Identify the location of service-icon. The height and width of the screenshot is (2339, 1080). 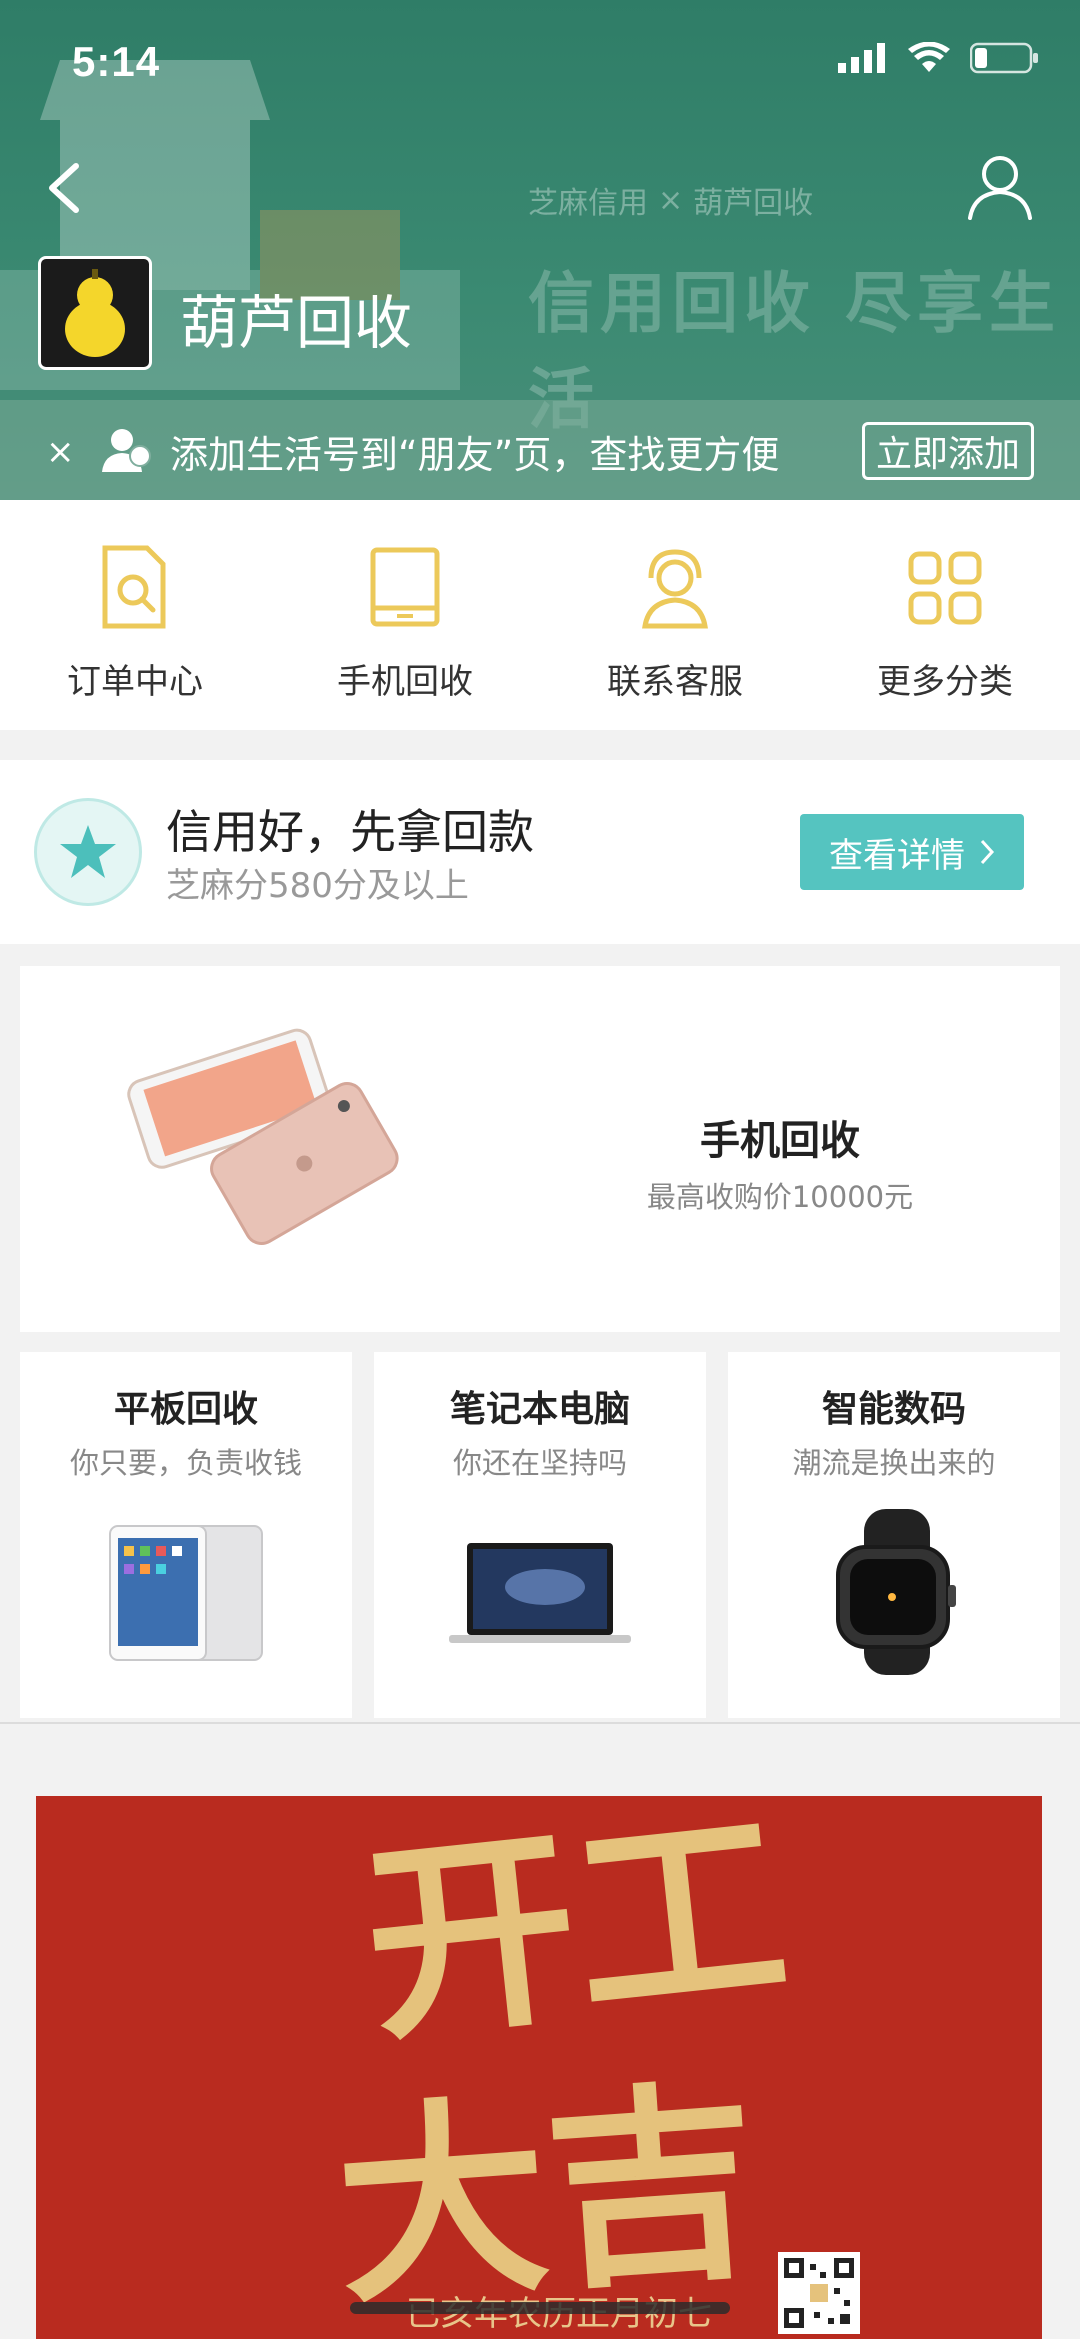
(675, 589).